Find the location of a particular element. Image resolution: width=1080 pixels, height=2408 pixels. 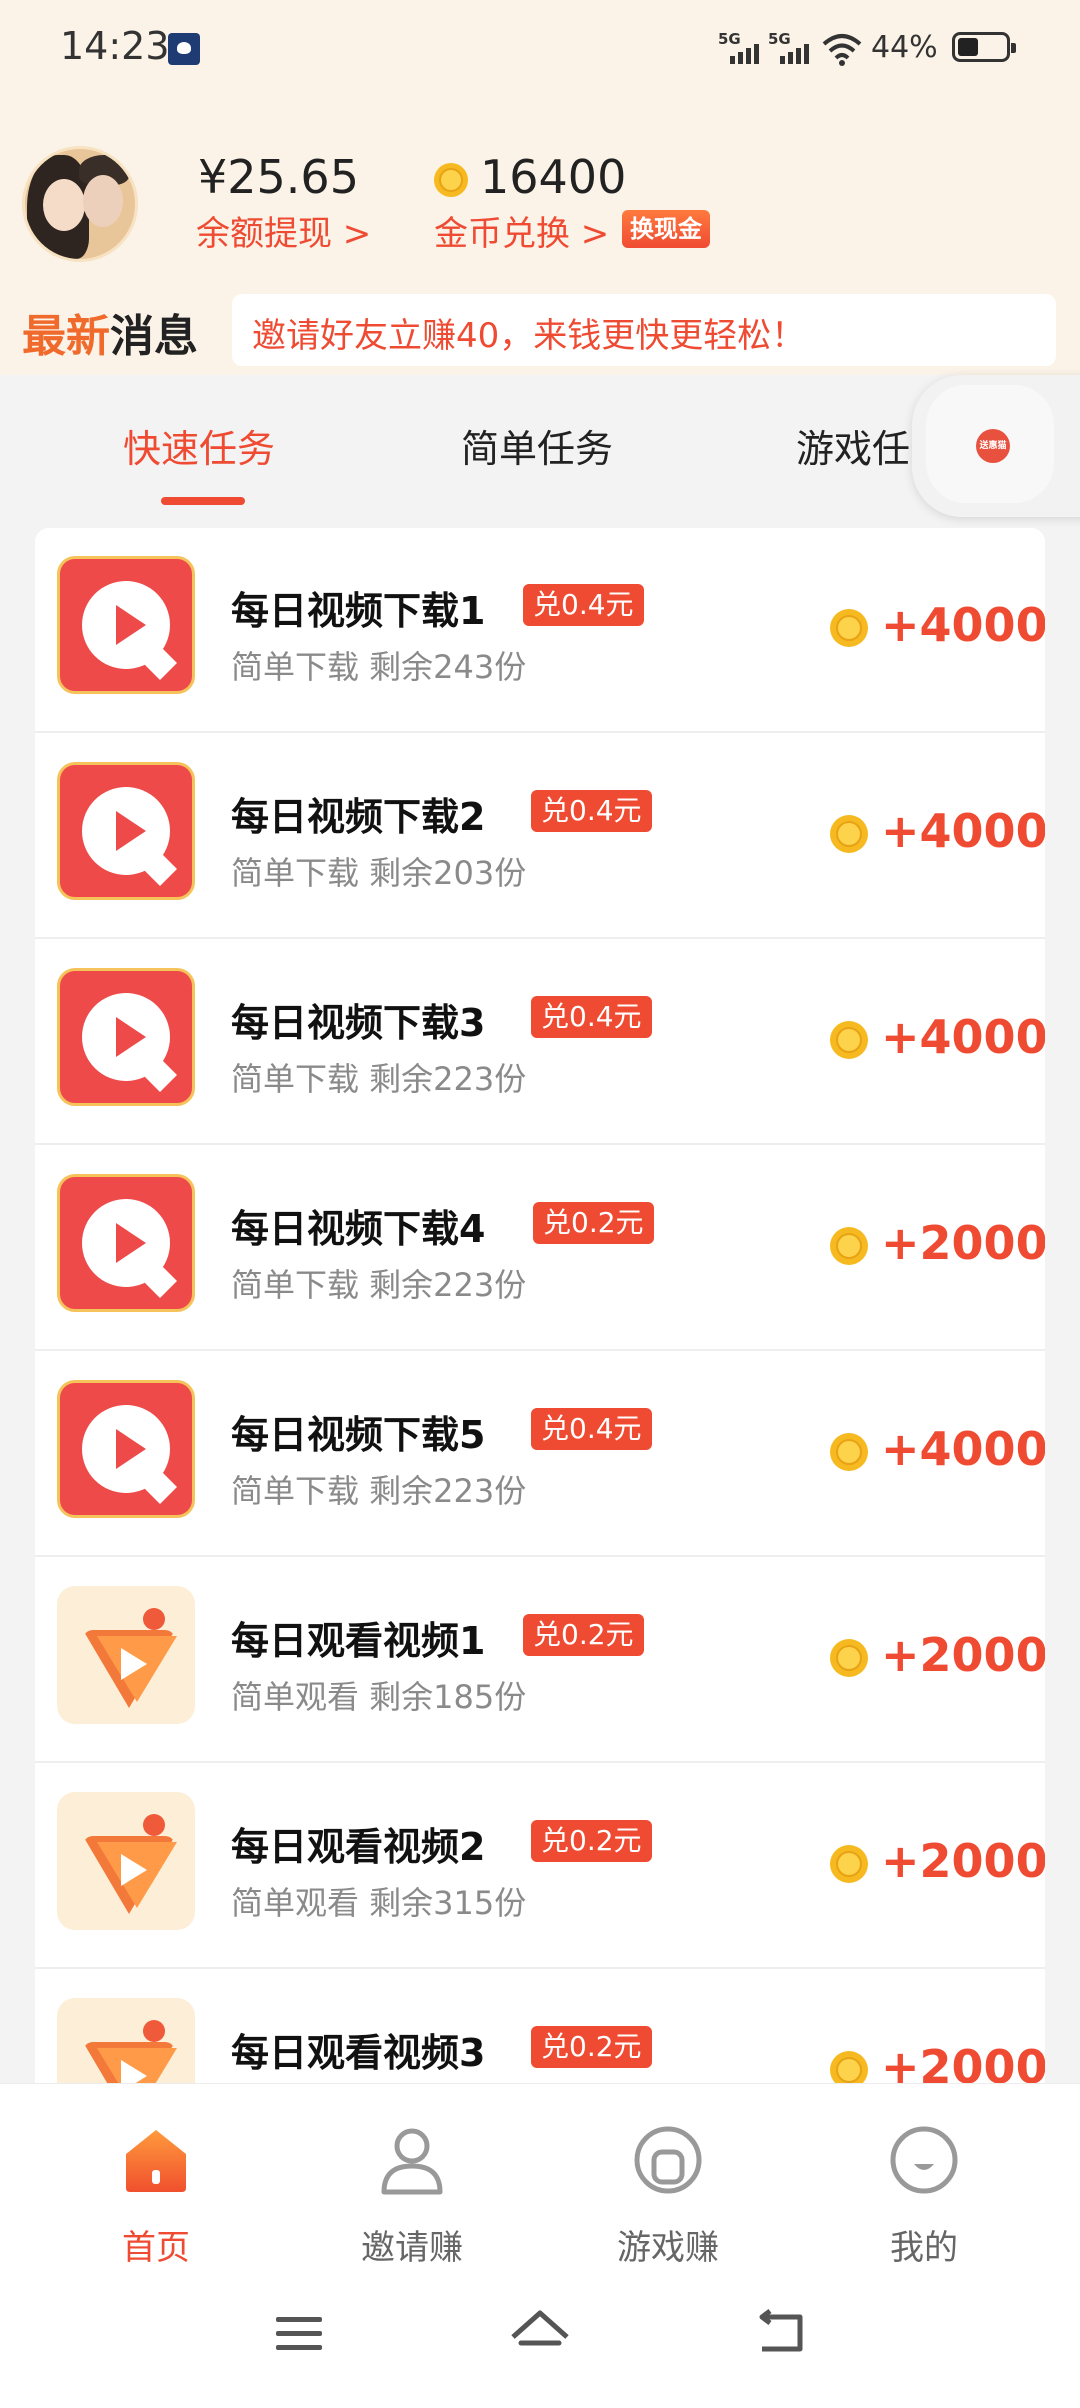

task-title: 每日视频下载2 is located at coordinates (358, 817).